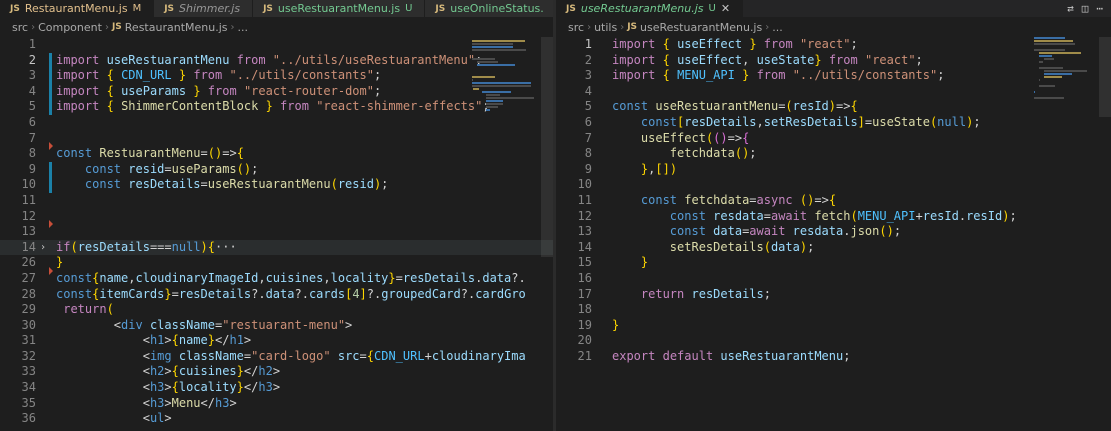 The height and width of the screenshot is (431, 1111). Describe the element at coordinates (32, 44) in the screenshot. I see `line-number: 1` at that location.